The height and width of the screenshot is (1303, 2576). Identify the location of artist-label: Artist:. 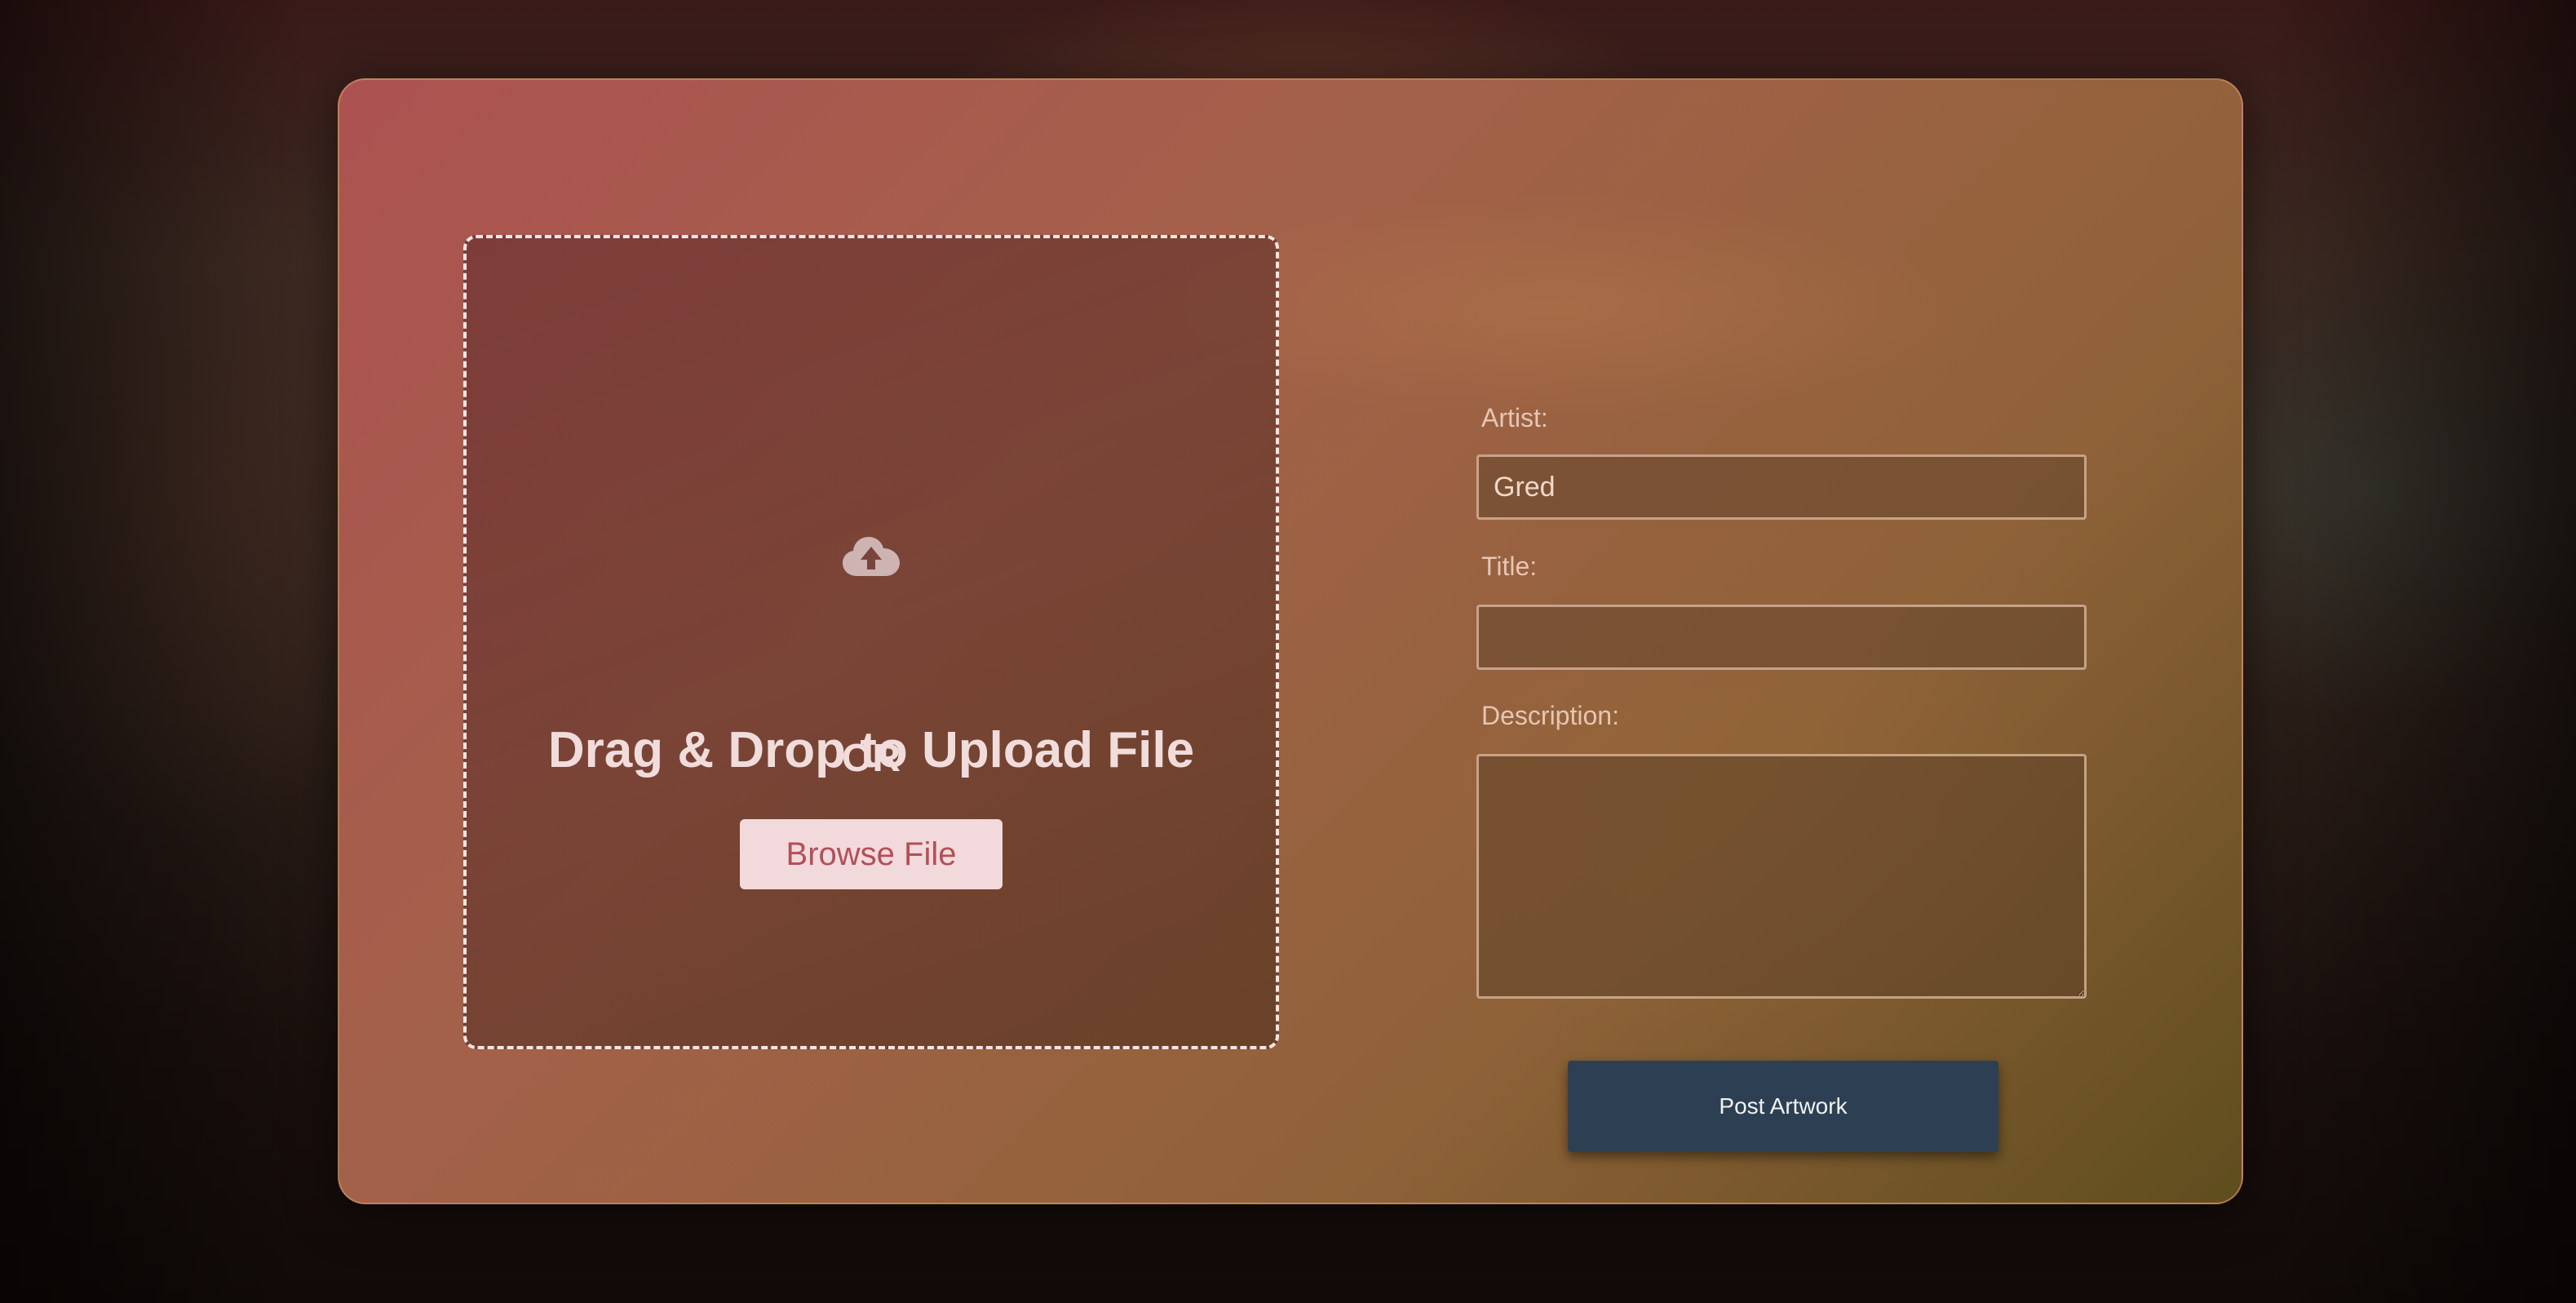
(1514, 417).